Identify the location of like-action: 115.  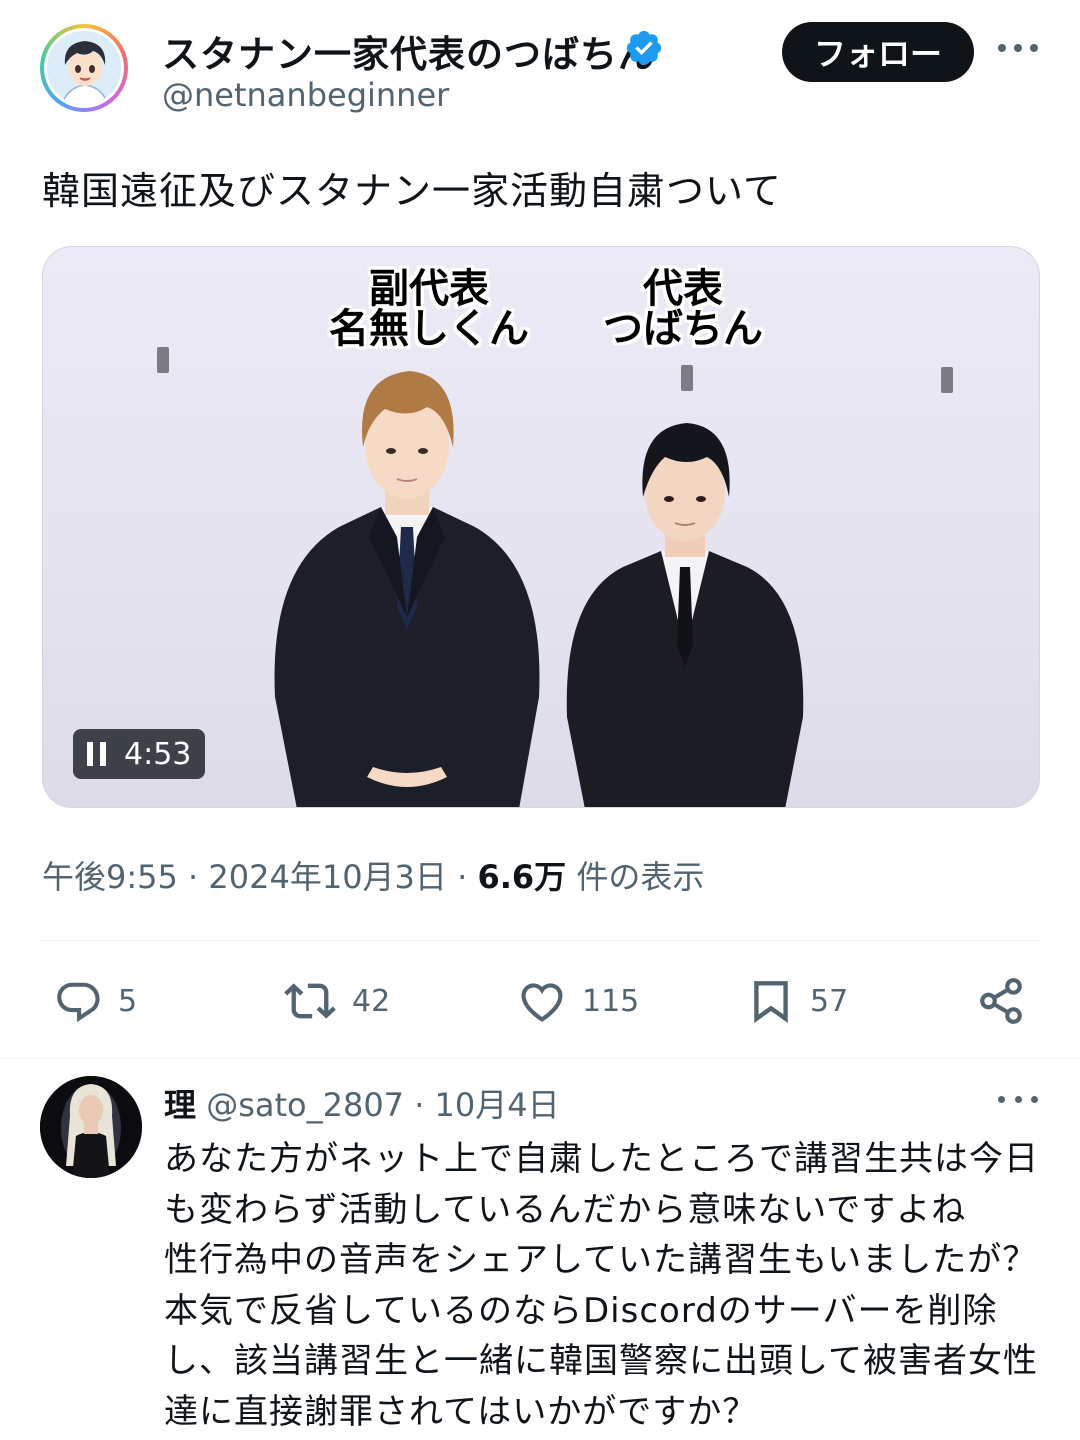
(577, 1001).